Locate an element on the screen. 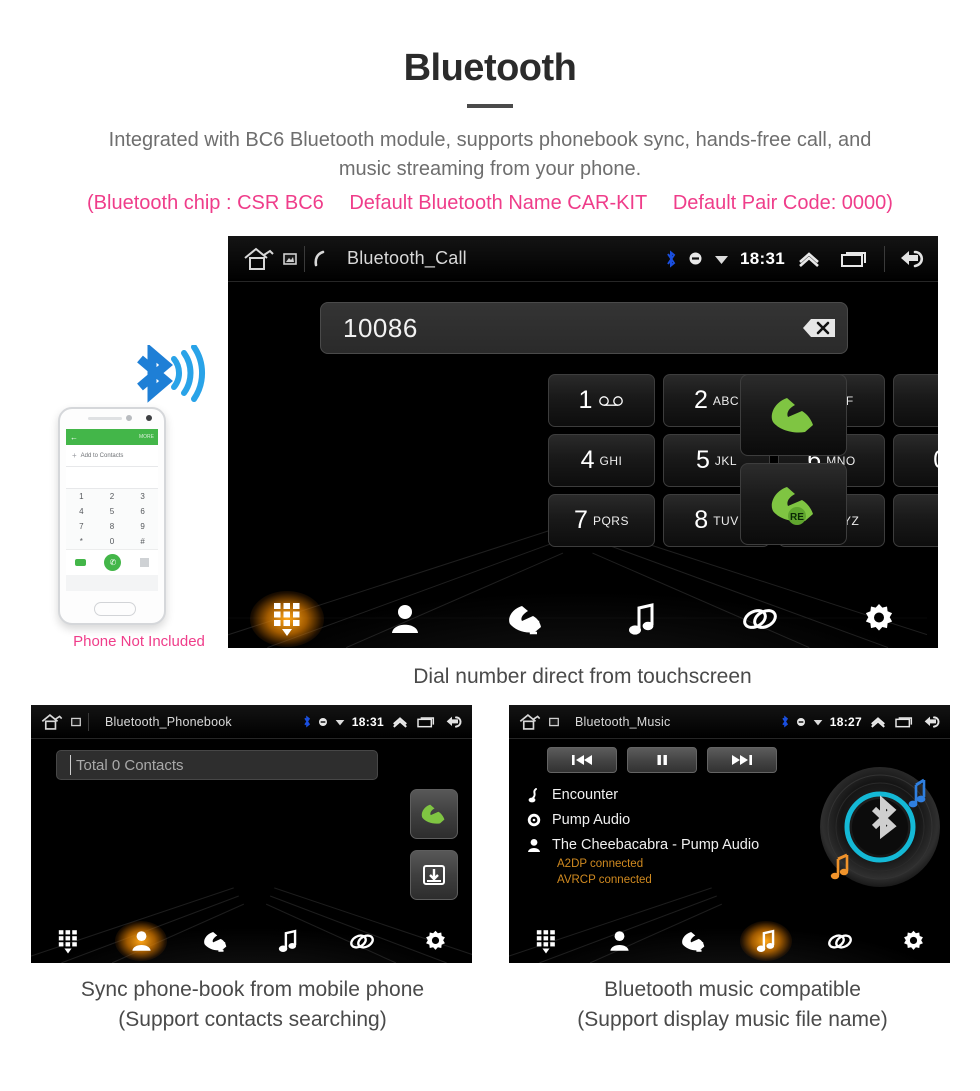 The height and width of the screenshot is (1091, 980). phone-call-icon: ✆ is located at coordinates (113, 562).